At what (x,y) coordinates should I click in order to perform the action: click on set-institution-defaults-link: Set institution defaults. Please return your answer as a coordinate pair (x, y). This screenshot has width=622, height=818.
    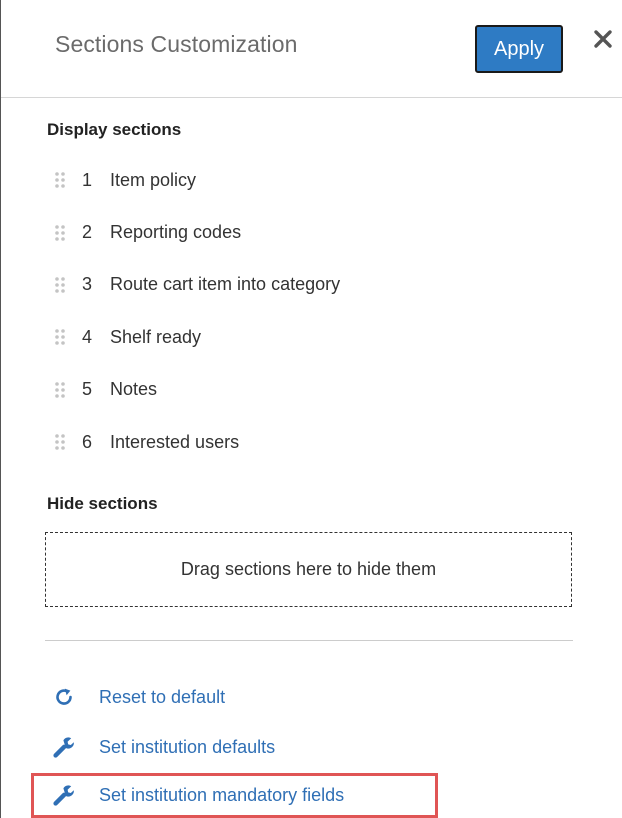
    Looking at the image, I should click on (164, 747).